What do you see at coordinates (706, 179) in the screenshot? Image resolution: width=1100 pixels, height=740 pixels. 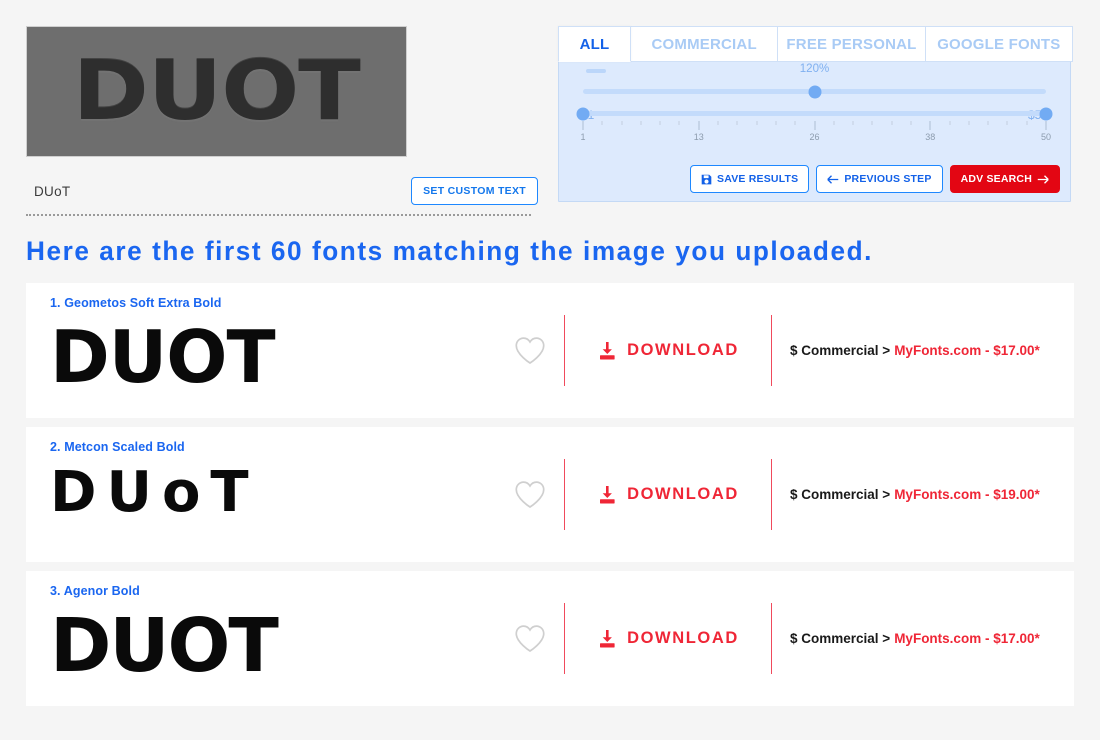 I see `save-floppy-icon` at bounding box center [706, 179].